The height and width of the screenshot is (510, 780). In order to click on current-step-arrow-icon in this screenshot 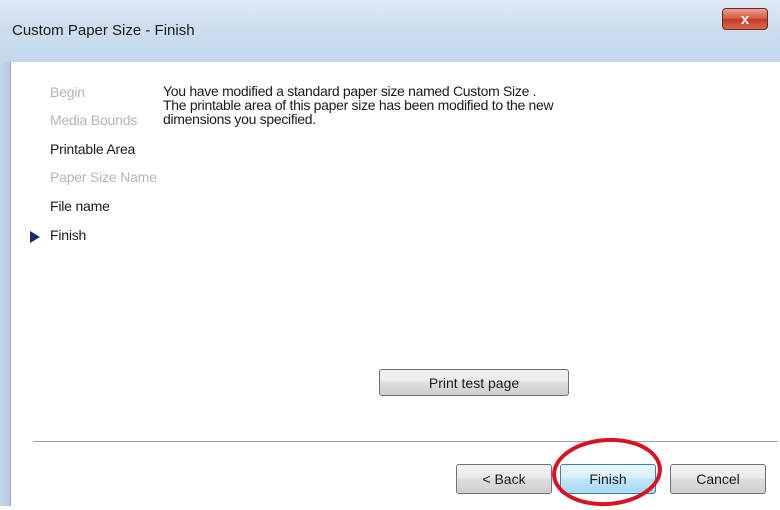, I will do `click(35, 237)`.